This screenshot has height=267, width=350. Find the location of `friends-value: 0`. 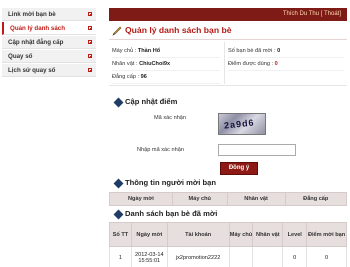

friends-value: 0 is located at coordinates (279, 51).